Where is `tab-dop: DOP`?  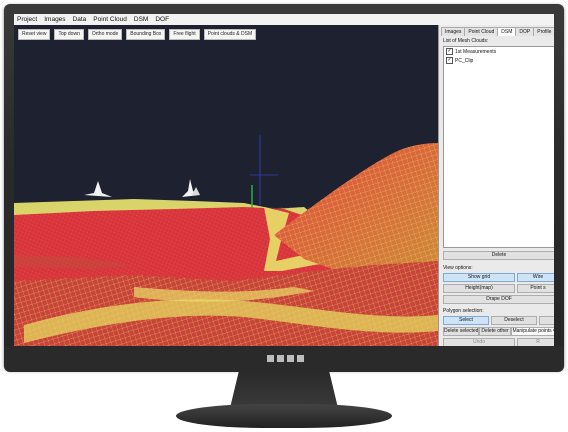 tab-dop: DOP is located at coordinates (525, 31).